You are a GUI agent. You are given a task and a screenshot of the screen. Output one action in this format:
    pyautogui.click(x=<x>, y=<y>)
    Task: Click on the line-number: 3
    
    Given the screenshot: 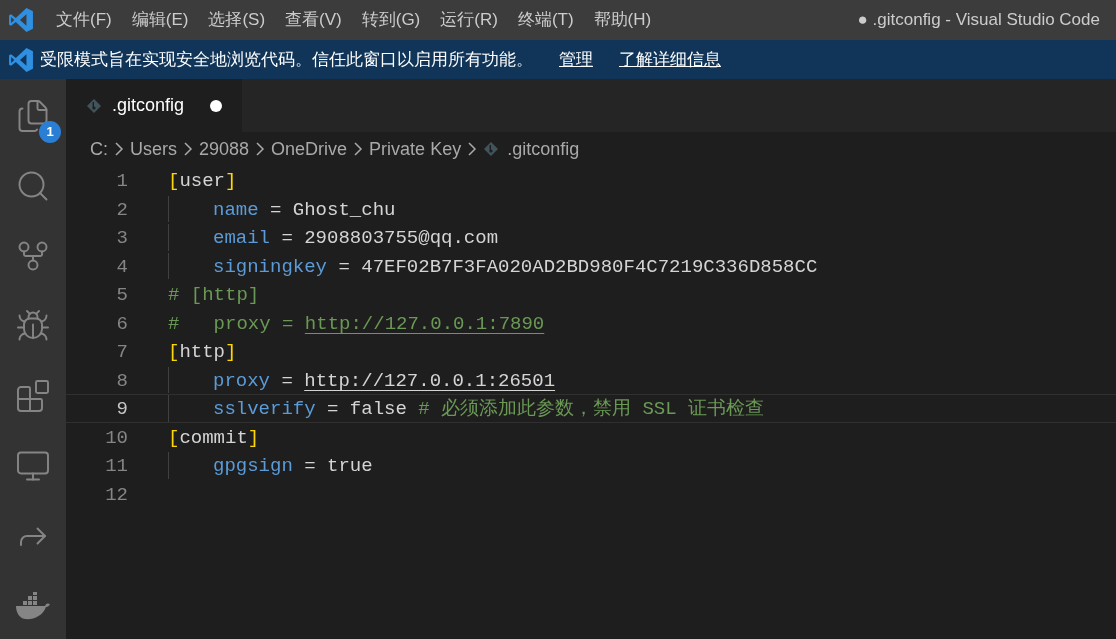 What is the action you would take?
    pyautogui.click(x=121, y=238)
    